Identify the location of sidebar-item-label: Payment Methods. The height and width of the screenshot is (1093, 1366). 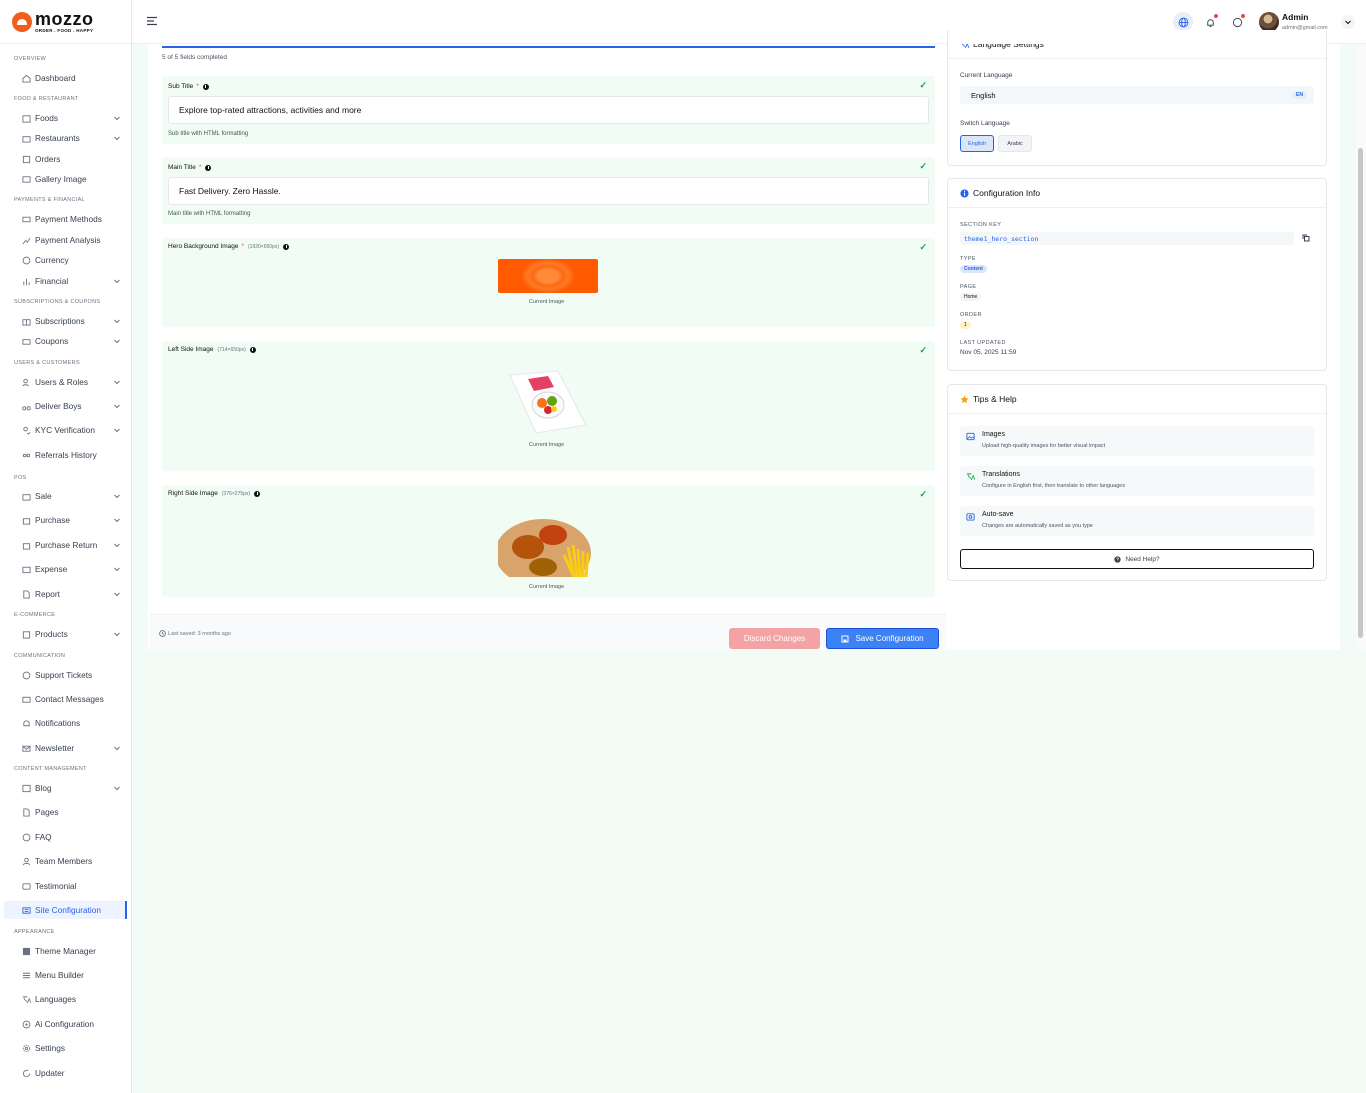
(68, 219).